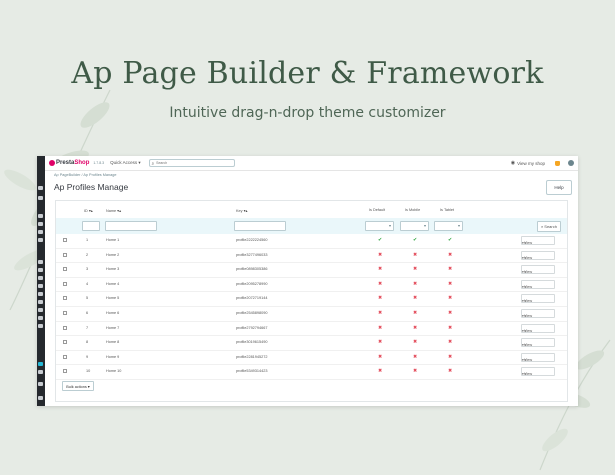 This screenshot has height=475, width=615. I want to click on header-key: Key ▾▴, so click(241, 210).